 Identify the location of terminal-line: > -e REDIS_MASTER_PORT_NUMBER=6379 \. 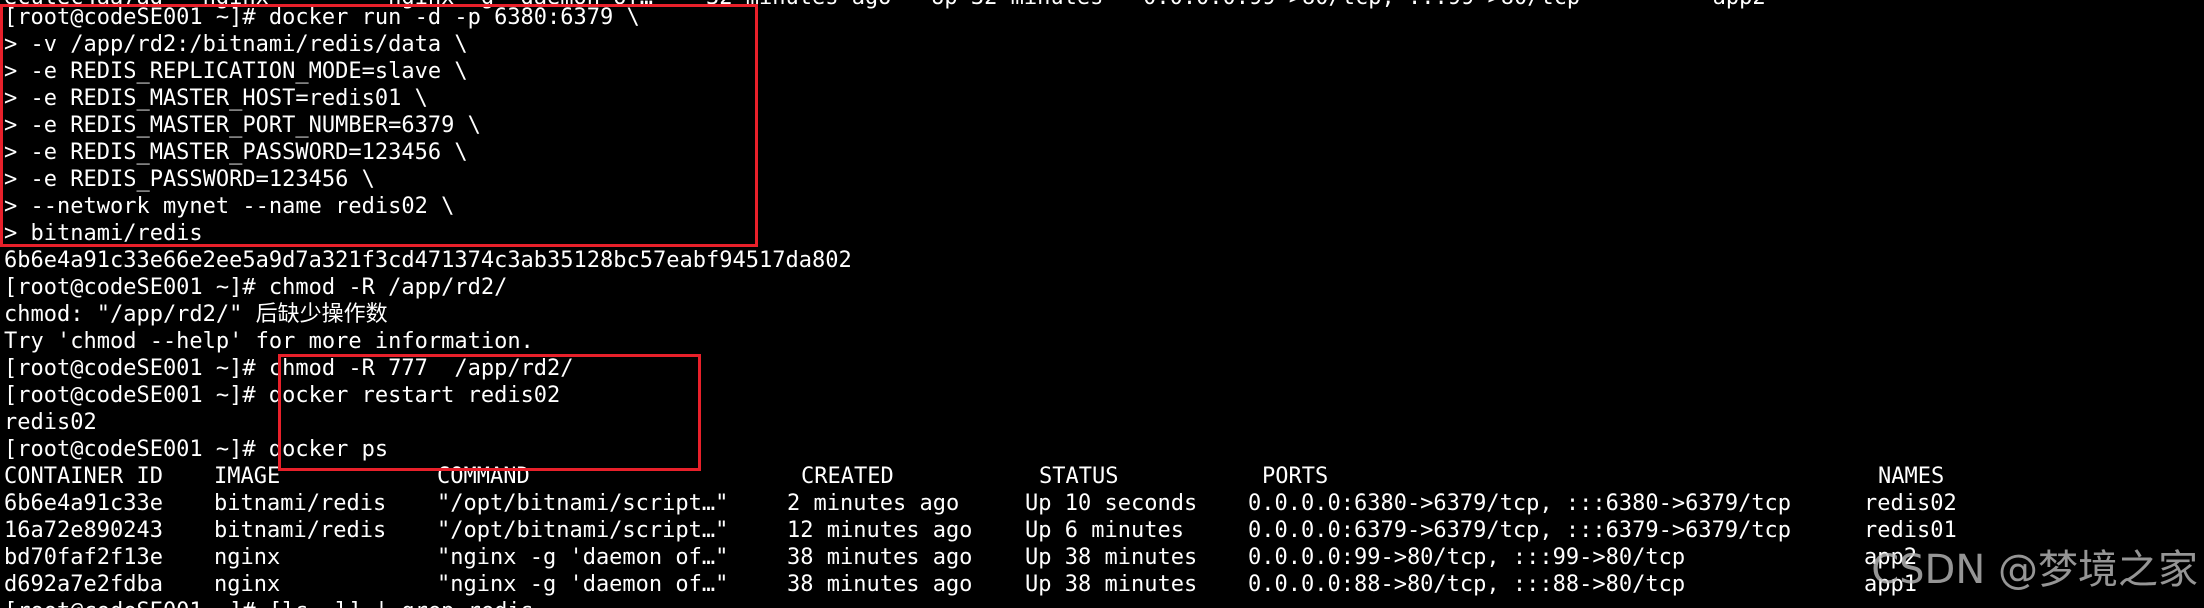
(242, 125).